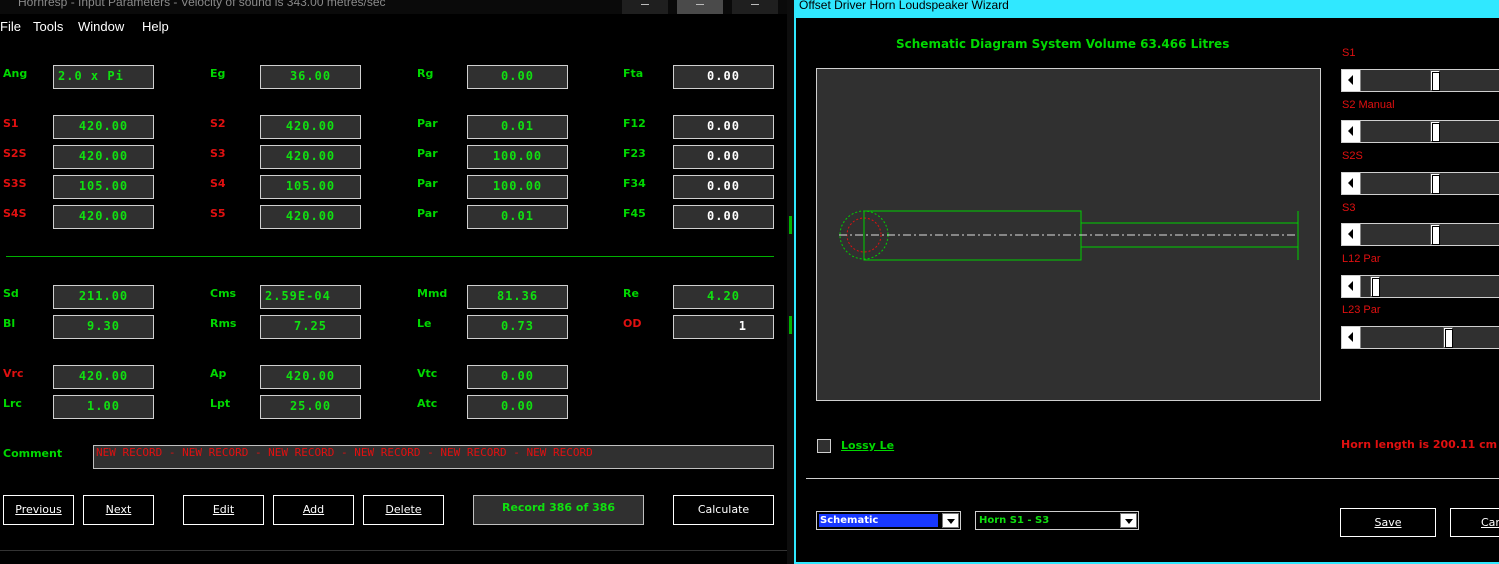 The image size is (1499, 564). Describe the element at coordinates (700, 7) in the screenshot. I see `maximize-button` at that location.